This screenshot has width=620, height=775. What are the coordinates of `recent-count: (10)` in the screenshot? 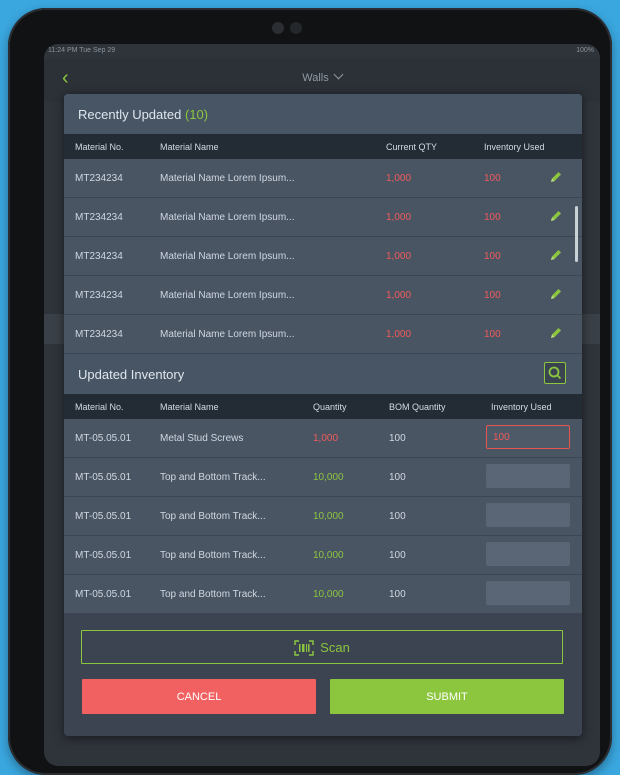 It's located at (196, 114).